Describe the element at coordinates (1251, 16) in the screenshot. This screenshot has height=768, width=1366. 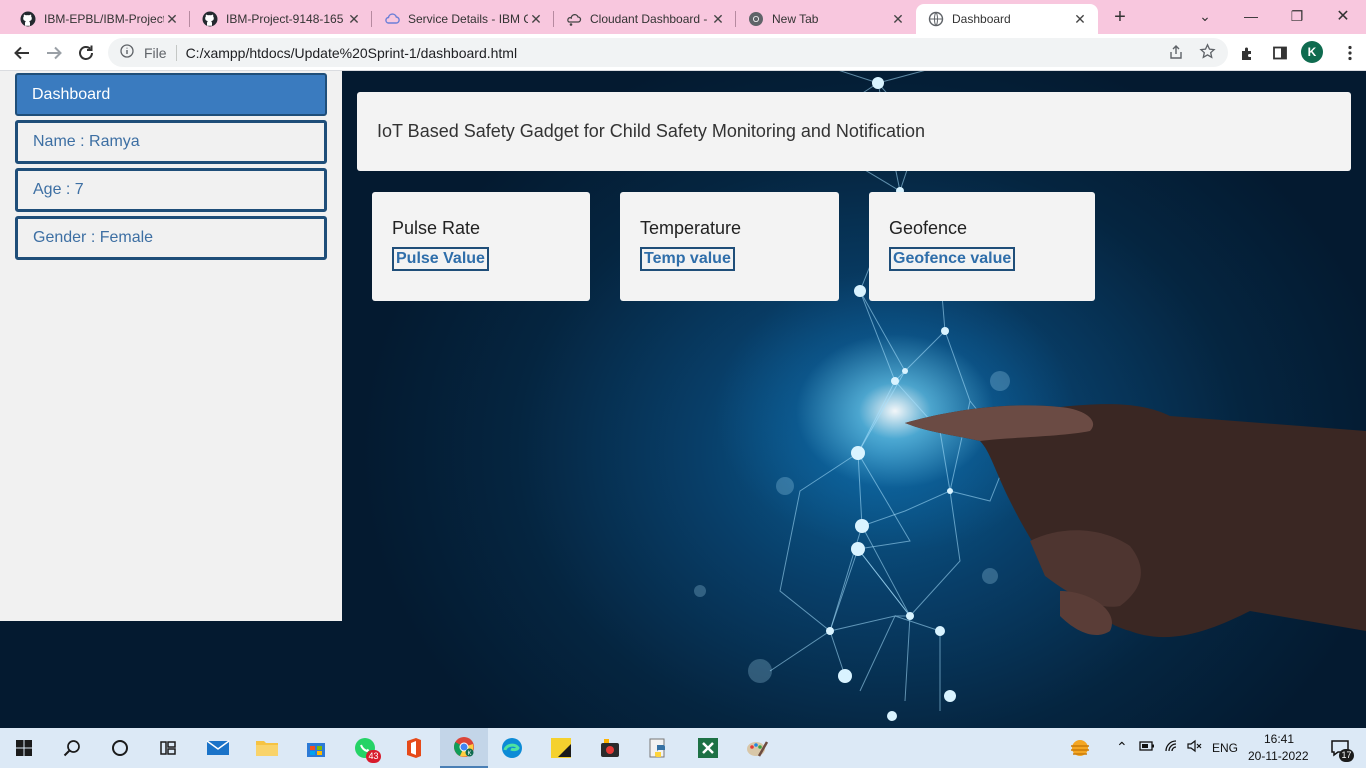
I see `minimize-button: —` at that location.